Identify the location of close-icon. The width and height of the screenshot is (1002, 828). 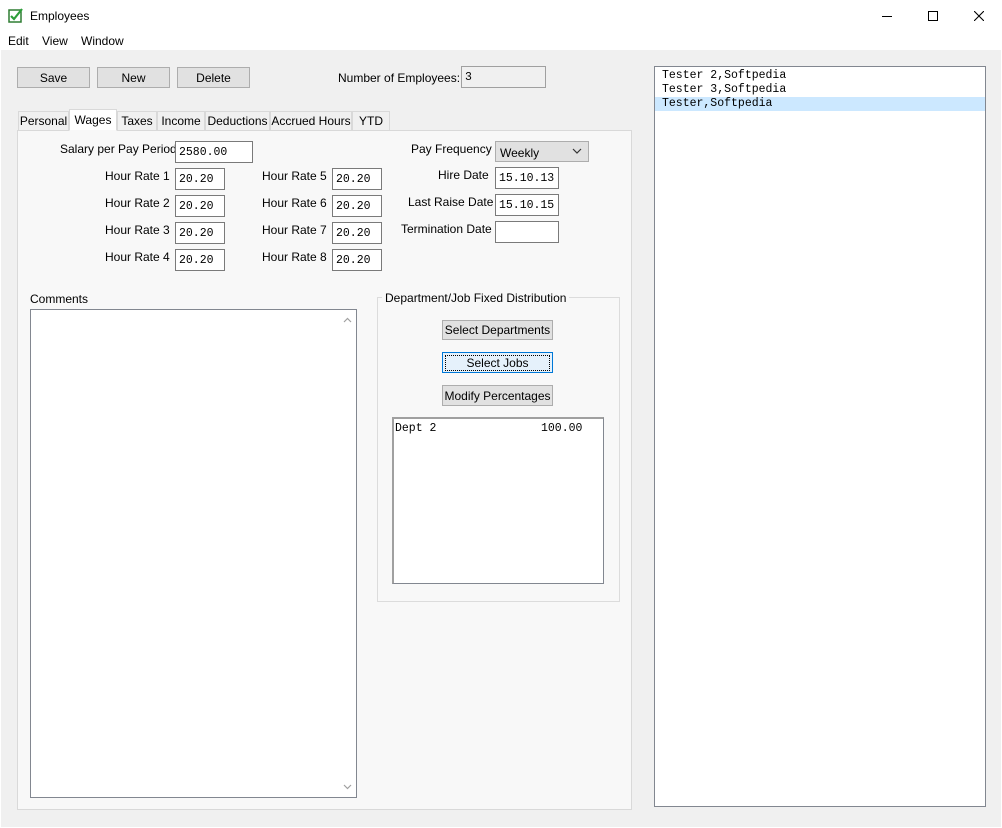
(979, 15).